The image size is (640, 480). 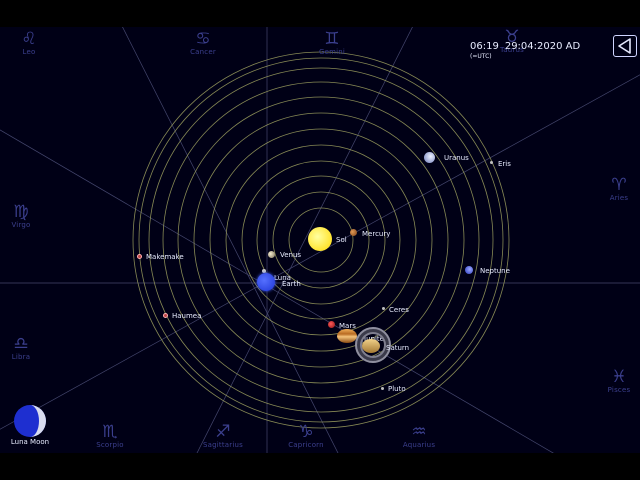 I want to click on scorpio-icon: ♏, so click(x=110, y=432).